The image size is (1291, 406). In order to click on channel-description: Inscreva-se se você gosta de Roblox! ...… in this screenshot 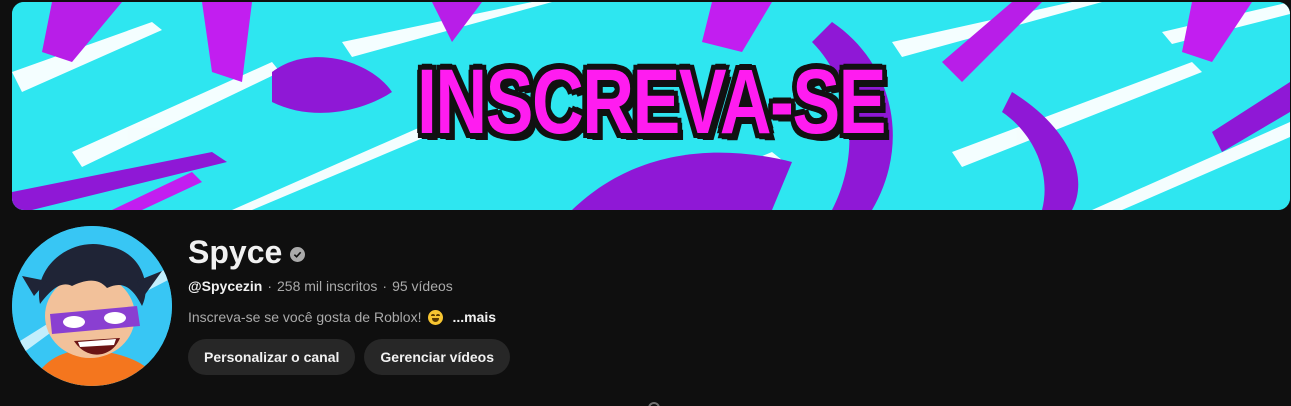, I will do `click(349, 317)`.